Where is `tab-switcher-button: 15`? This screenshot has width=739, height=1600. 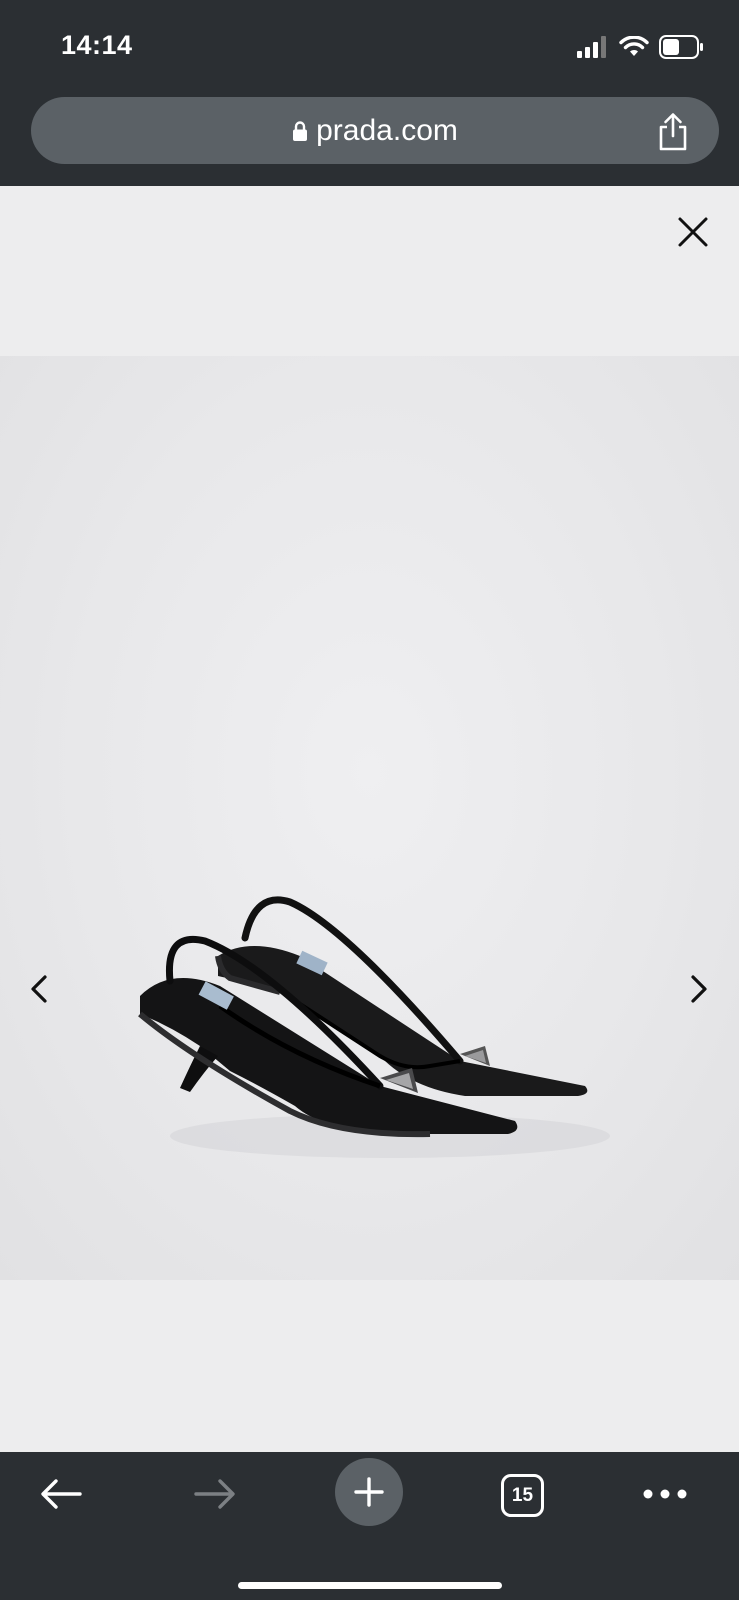
tab-switcher-button: 15 is located at coordinates (522, 1495).